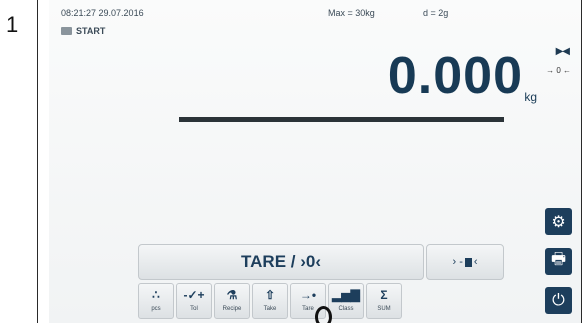 The width and height of the screenshot is (586, 323). I want to click on weight-block-icon, so click(468, 262).